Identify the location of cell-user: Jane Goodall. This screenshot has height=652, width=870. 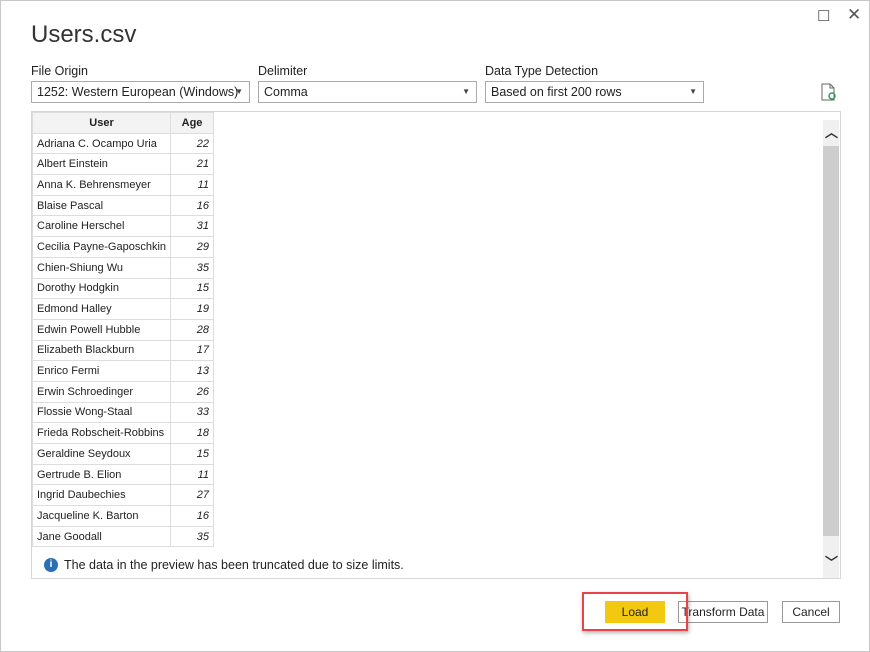
(101, 536).